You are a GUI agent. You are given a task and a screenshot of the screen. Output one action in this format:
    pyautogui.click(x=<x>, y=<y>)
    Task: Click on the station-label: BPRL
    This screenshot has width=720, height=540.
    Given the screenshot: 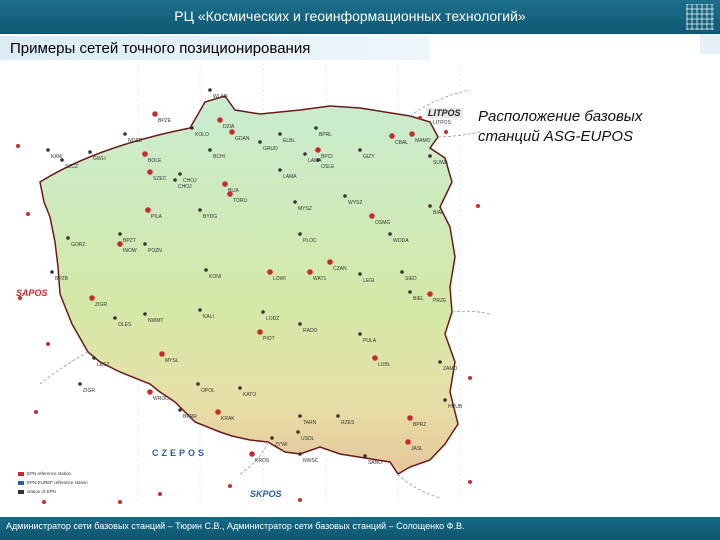 What is the action you would take?
    pyautogui.click(x=325, y=135)
    